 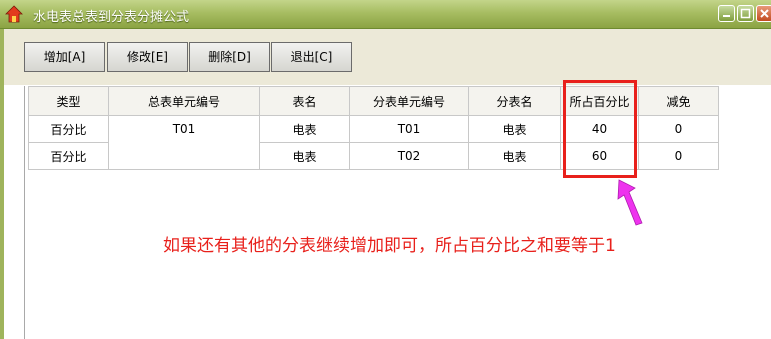 What do you see at coordinates (184, 142) in the screenshot?
I see `cell-main-unit-no: T01` at bounding box center [184, 142].